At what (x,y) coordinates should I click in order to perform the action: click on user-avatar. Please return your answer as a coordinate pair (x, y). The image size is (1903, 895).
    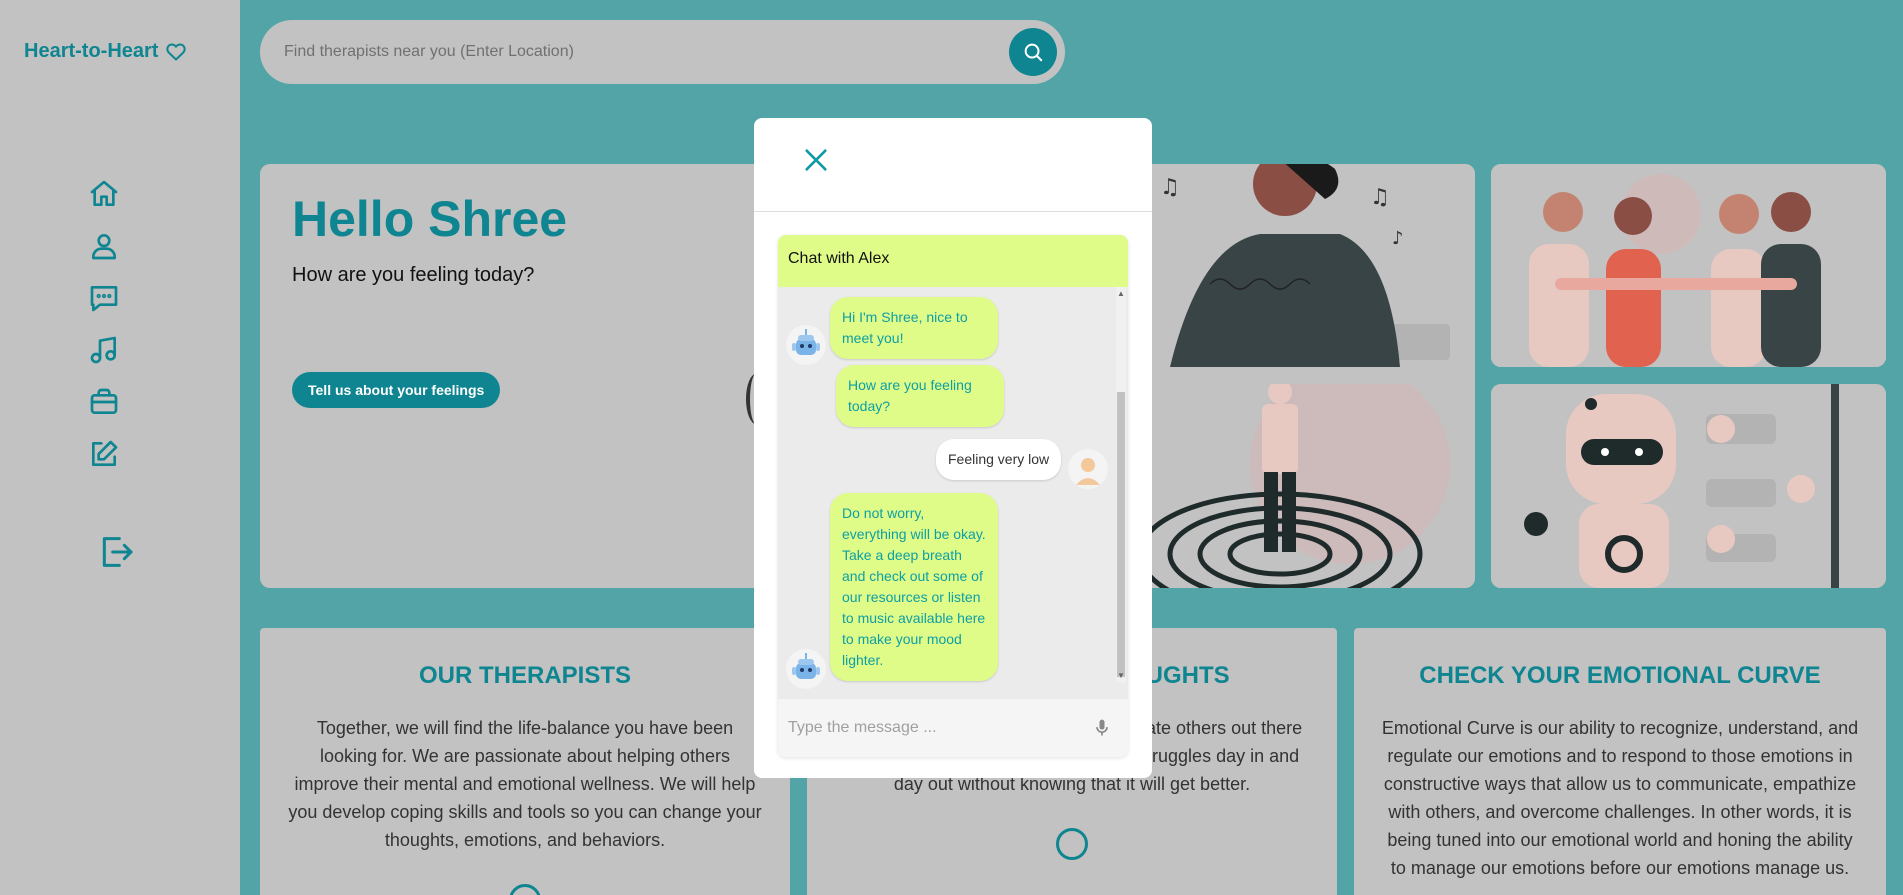
    Looking at the image, I should click on (1088, 469).